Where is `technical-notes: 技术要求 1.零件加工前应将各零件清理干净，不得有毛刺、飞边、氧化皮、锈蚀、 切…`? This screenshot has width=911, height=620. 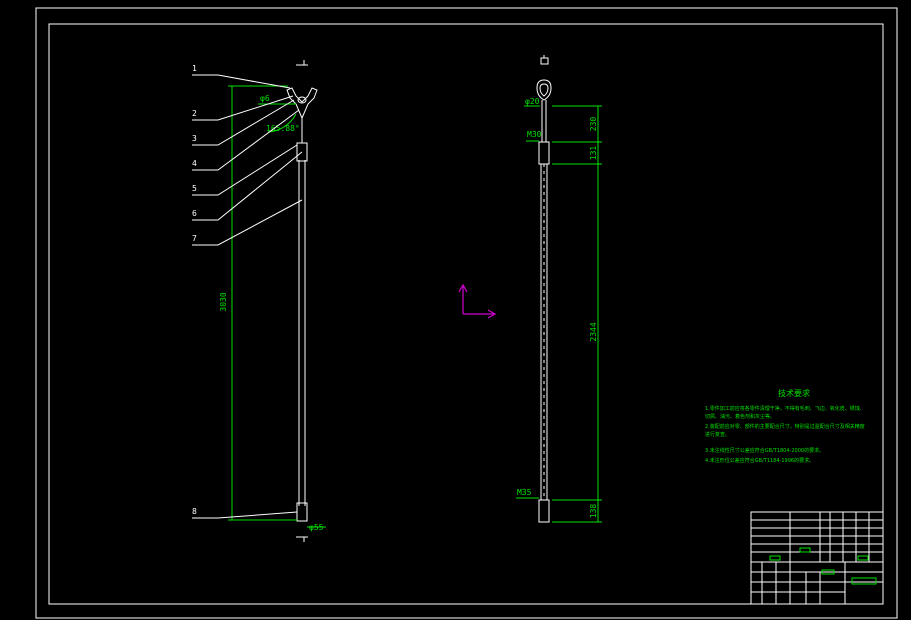 technical-notes: 技术要求 1.零件加工前应将各零件清理干净，不得有毛刺、飞边、氧化皮、锈蚀、 切… is located at coordinates (785, 426).